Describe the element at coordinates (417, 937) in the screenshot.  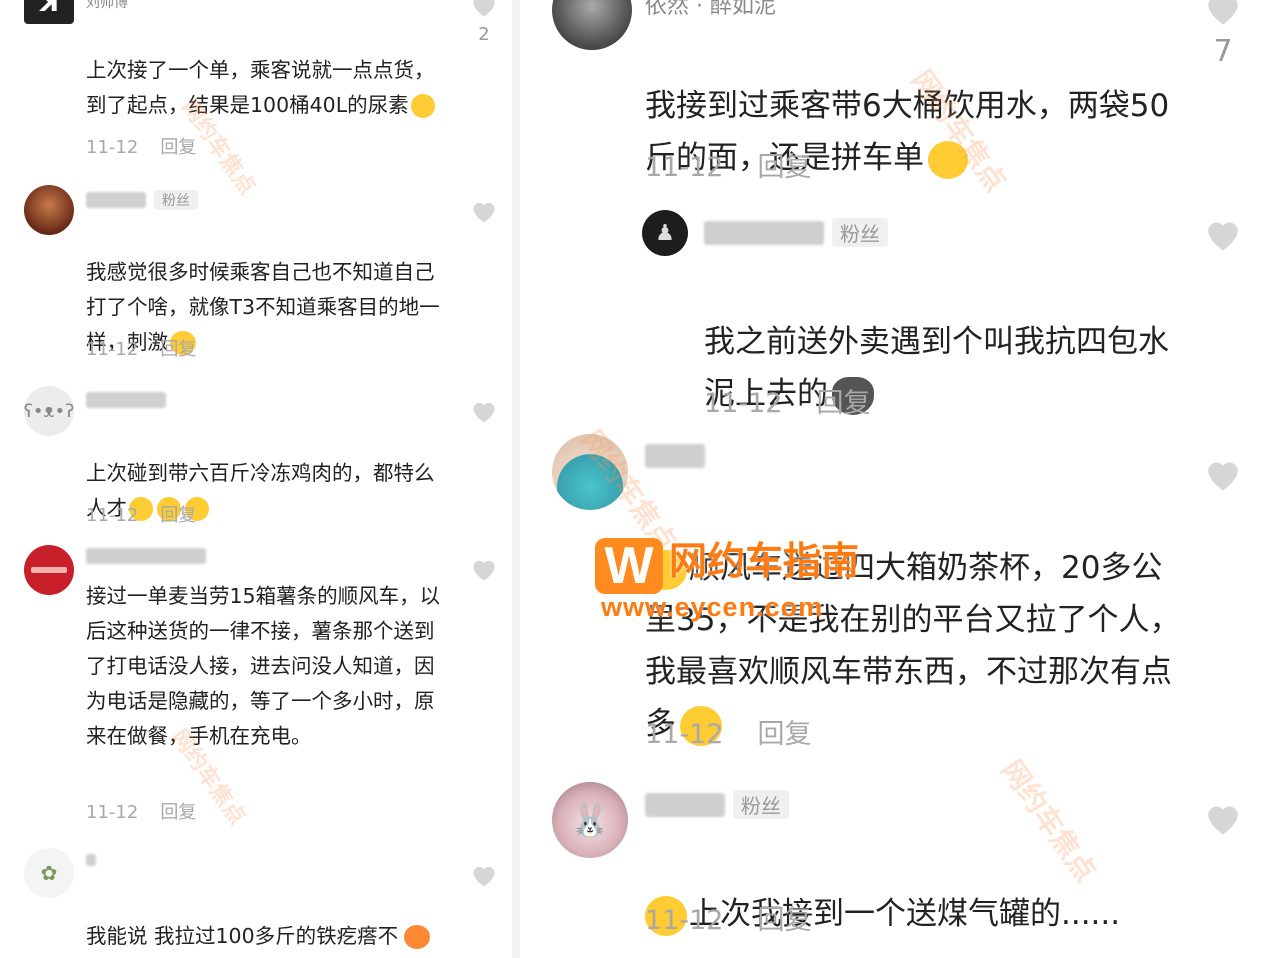
I see `angry-emoji-icon` at that location.